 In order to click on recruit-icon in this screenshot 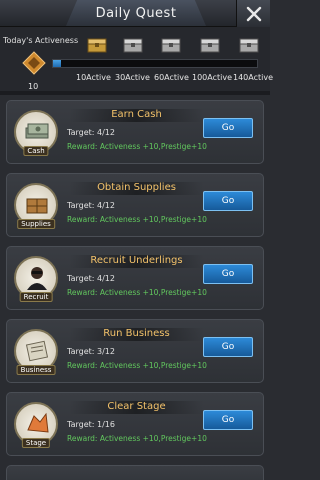, I will do `click(37, 278)`.